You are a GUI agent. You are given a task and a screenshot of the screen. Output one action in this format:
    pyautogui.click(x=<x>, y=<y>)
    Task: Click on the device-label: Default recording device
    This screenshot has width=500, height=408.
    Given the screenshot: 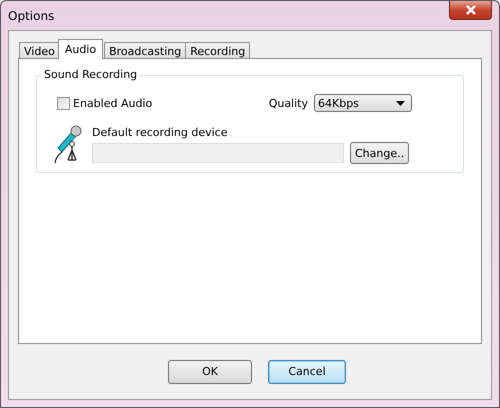 What is the action you would take?
    pyautogui.click(x=160, y=132)
    